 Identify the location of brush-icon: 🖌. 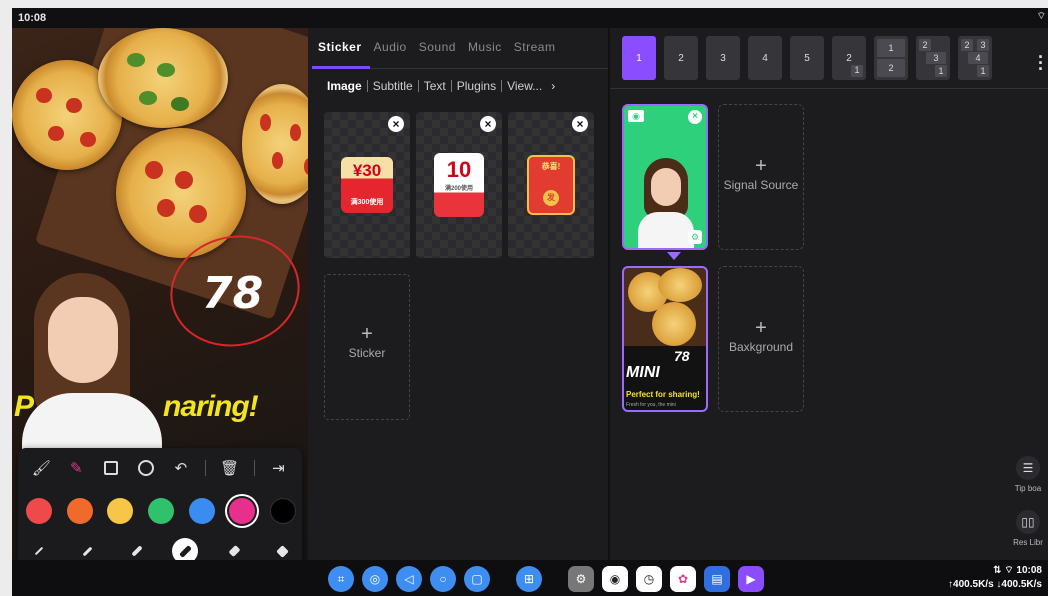
(41, 468).